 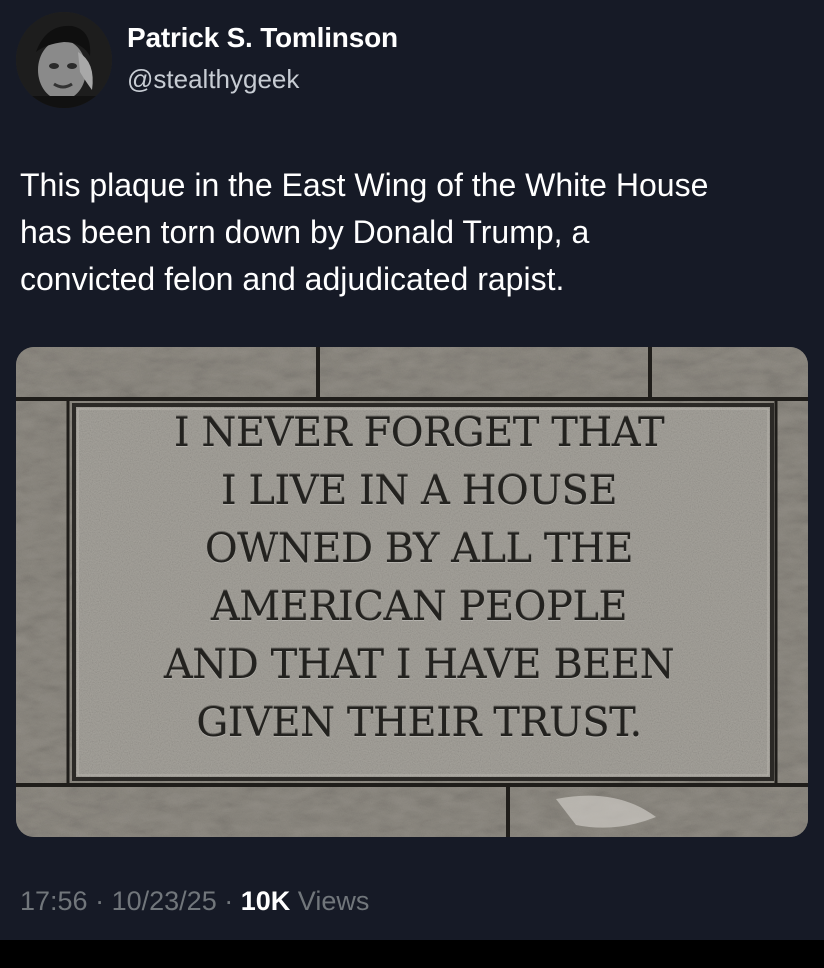 I want to click on plaque-line: OWNED BY ALL THE, so click(x=419, y=549).